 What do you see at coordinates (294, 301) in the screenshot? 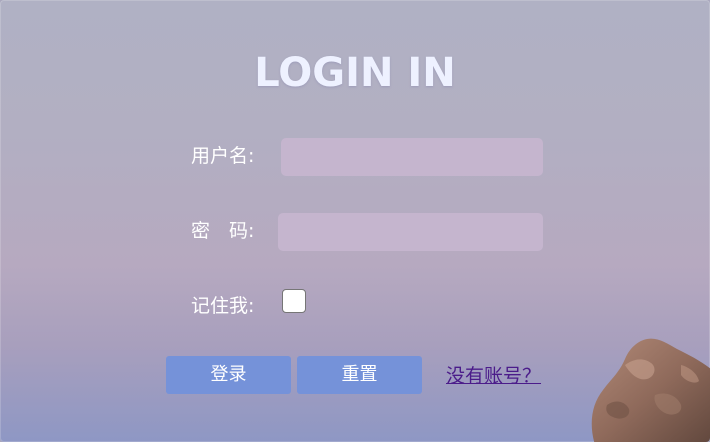
I see `remember-me-checkbox` at bounding box center [294, 301].